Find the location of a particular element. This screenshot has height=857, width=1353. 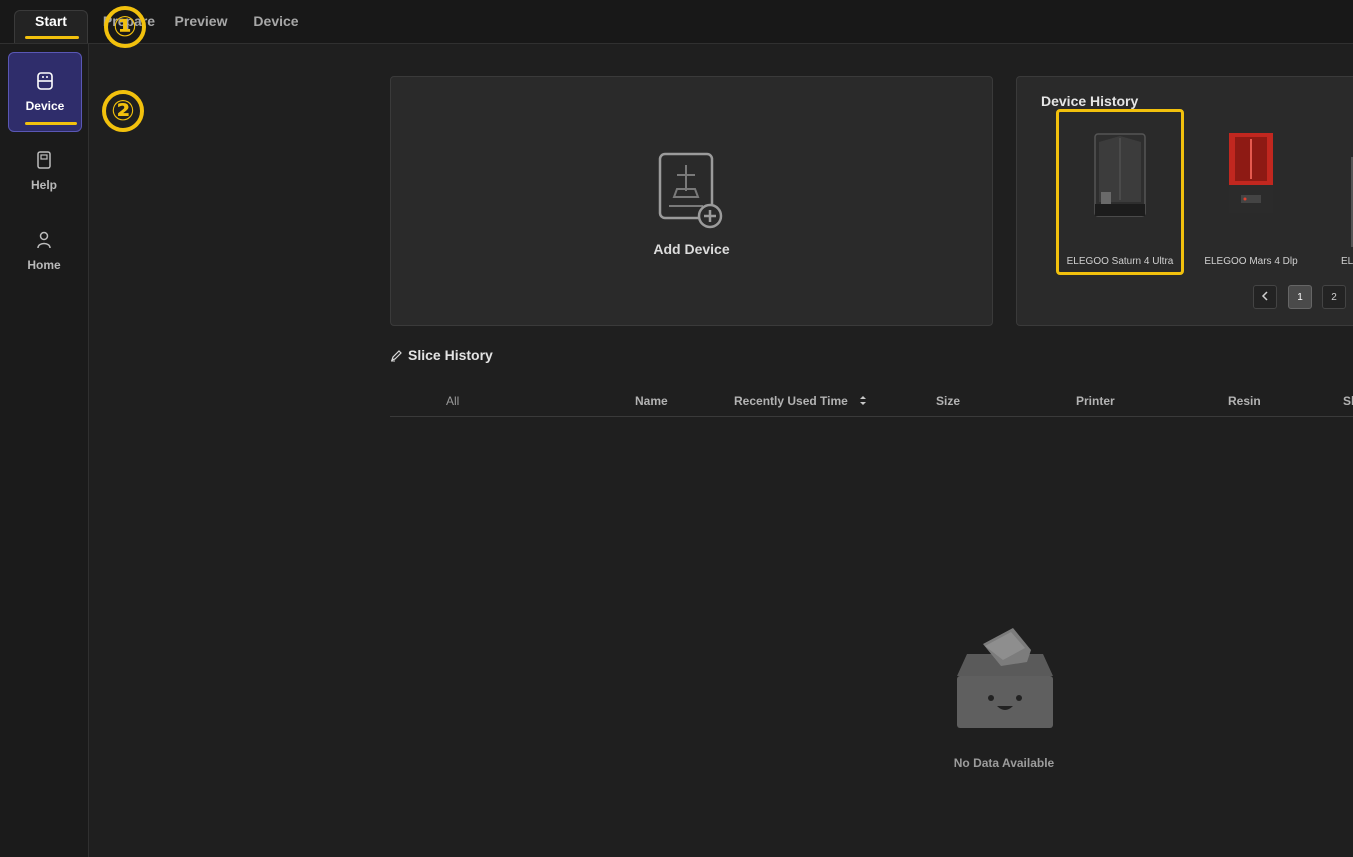

printer-card-partial: EL is located at coordinates (1336, 192).